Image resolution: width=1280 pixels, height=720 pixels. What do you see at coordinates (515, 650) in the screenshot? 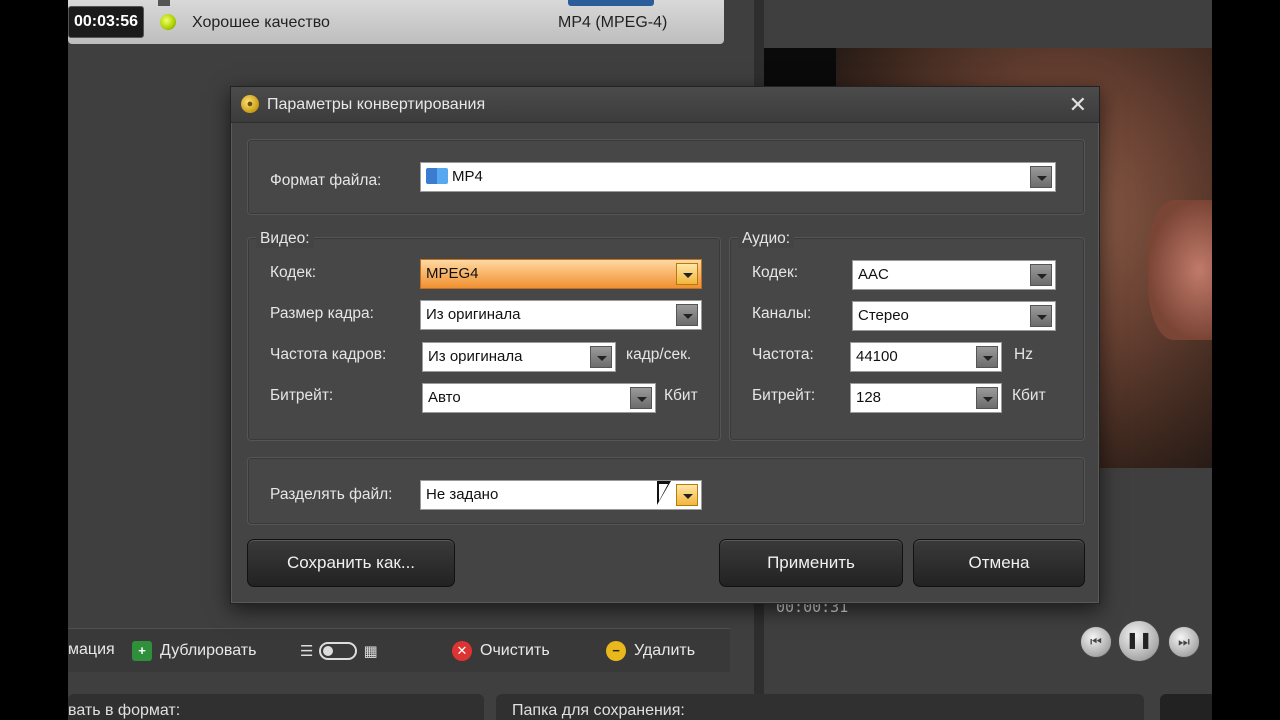
I see `clear-label: Очистить` at bounding box center [515, 650].